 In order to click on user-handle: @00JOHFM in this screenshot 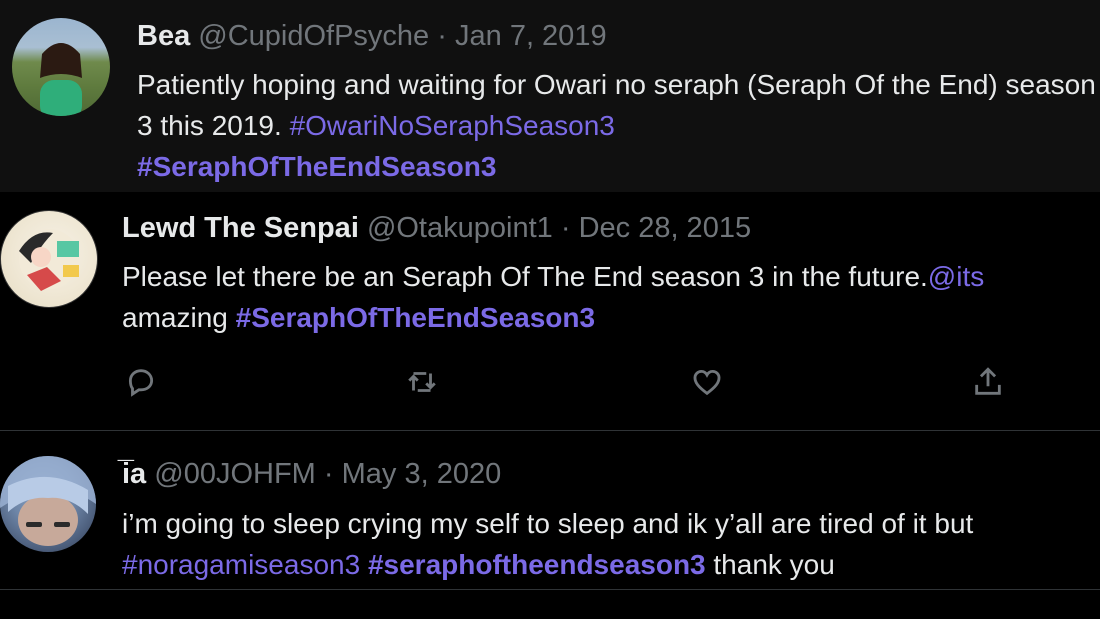, I will do `click(235, 474)`.